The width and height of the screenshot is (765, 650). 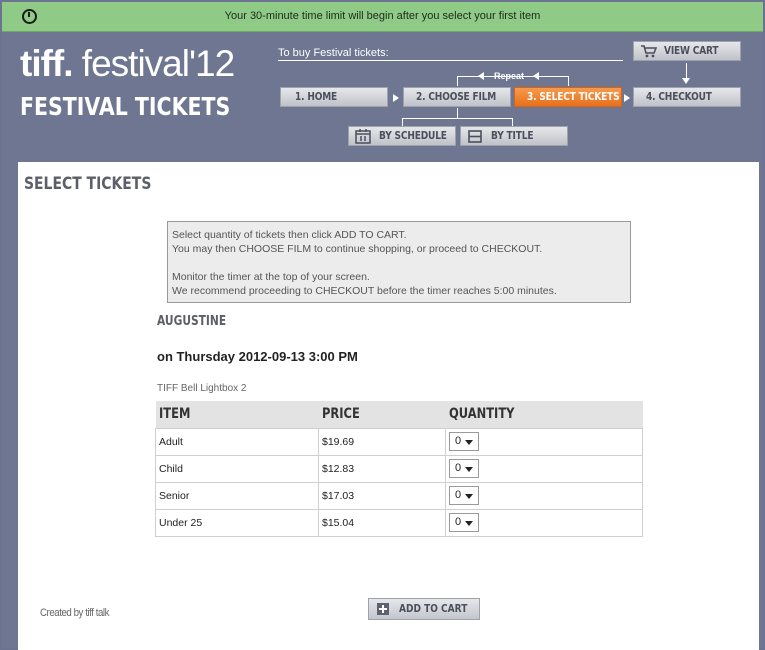 What do you see at coordinates (75, 613) in the screenshot?
I see `credit-text: Created by tiff talk` at bounding box center [75, 613].